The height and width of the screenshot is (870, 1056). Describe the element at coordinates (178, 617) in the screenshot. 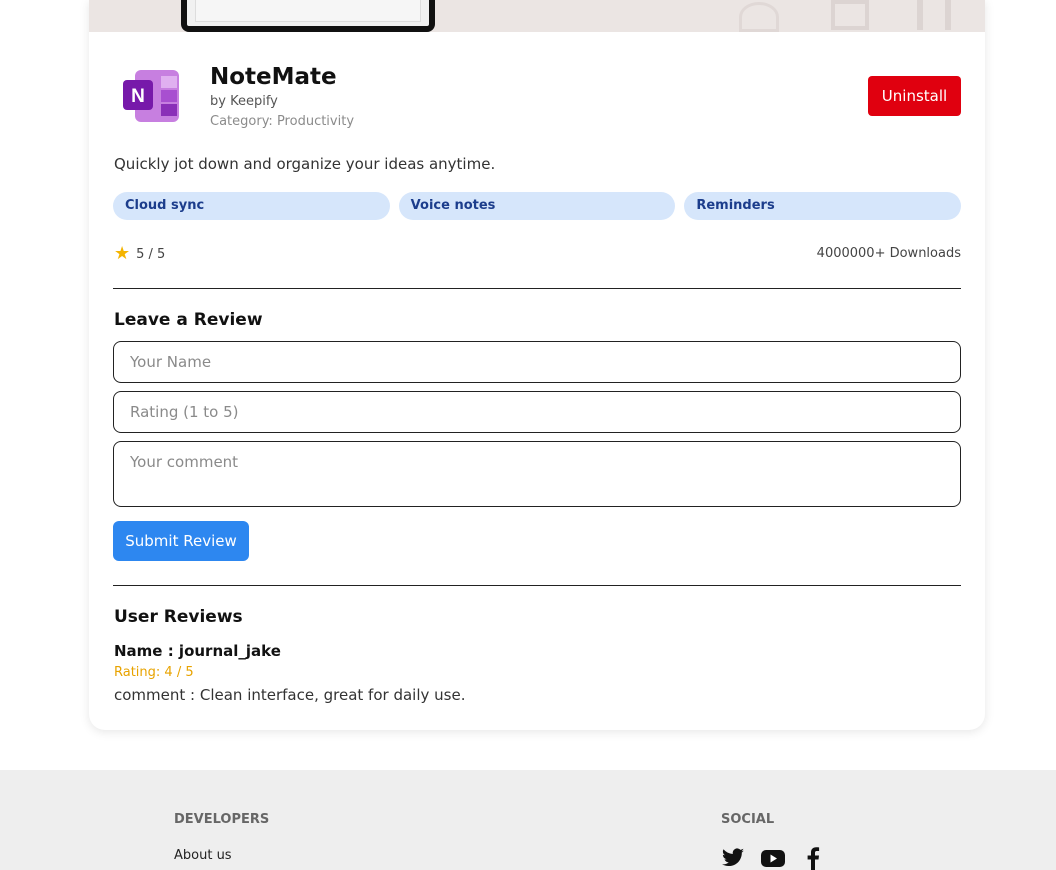

I see `user-reviews-title: User Reviews` at that location.